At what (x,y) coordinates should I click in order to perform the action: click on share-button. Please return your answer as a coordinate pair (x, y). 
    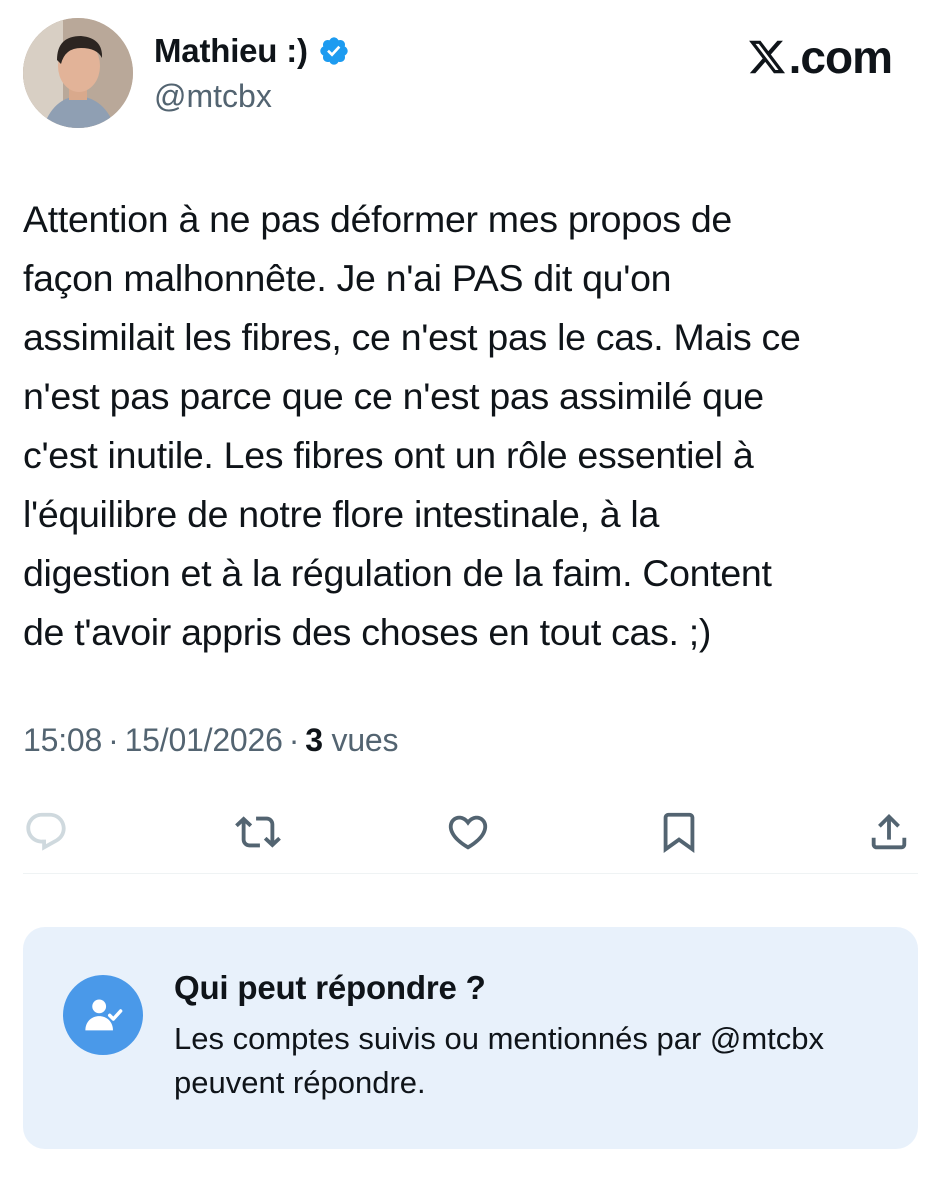
    Looking at the image, I should click on (889, 832).